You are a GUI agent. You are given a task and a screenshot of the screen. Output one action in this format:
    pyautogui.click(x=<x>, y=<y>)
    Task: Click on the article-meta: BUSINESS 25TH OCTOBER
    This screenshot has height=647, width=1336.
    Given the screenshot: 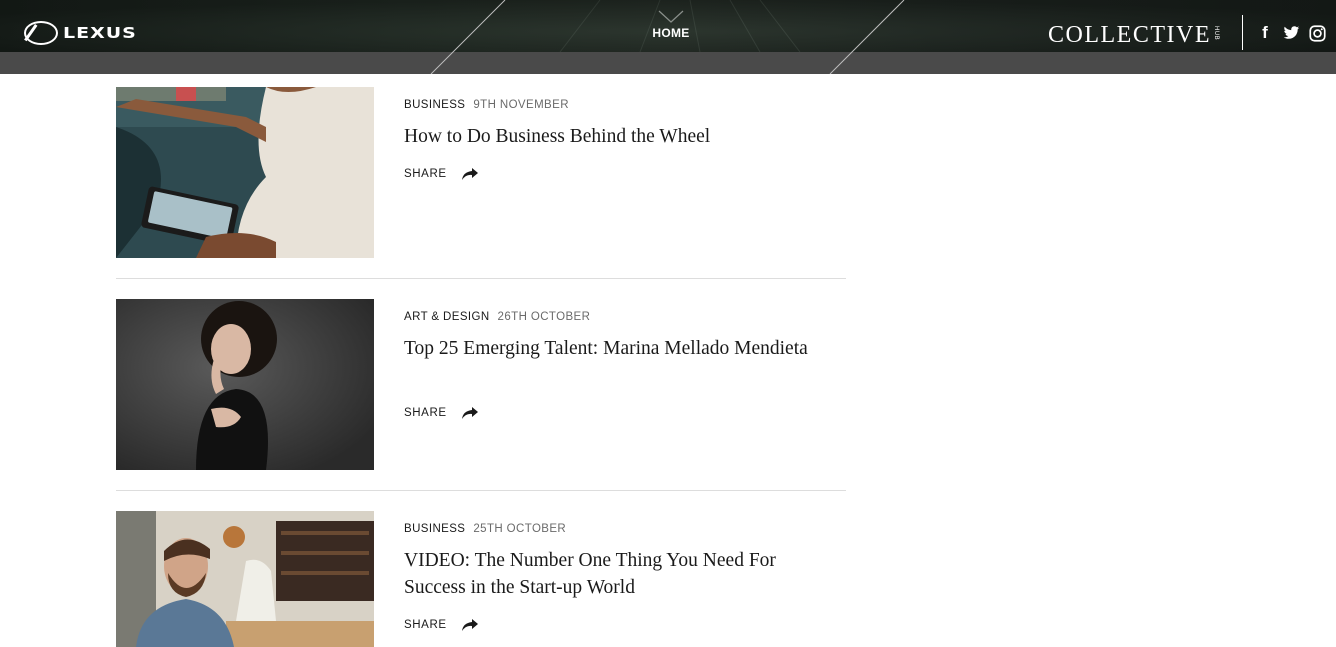 What is the action you would take?
    pyautogui.click(x=485, y=529)
    